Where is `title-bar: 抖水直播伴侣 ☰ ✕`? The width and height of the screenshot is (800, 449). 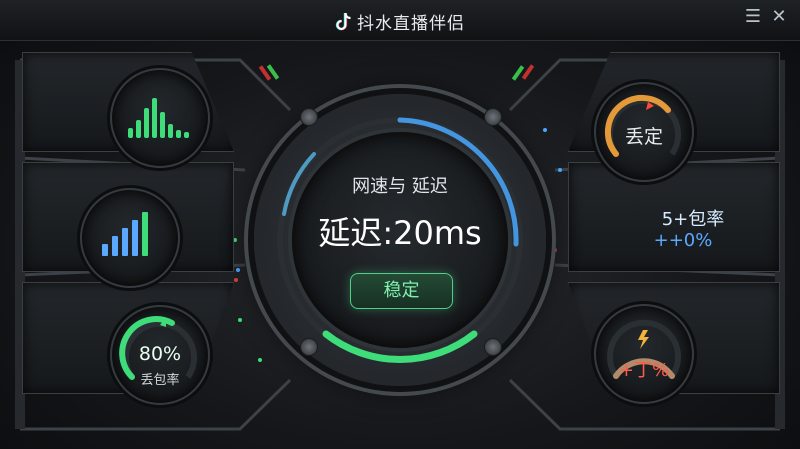 title-bar: 抖水直播伴侣 ☰ ✕ is located at coordinates (400, 20).